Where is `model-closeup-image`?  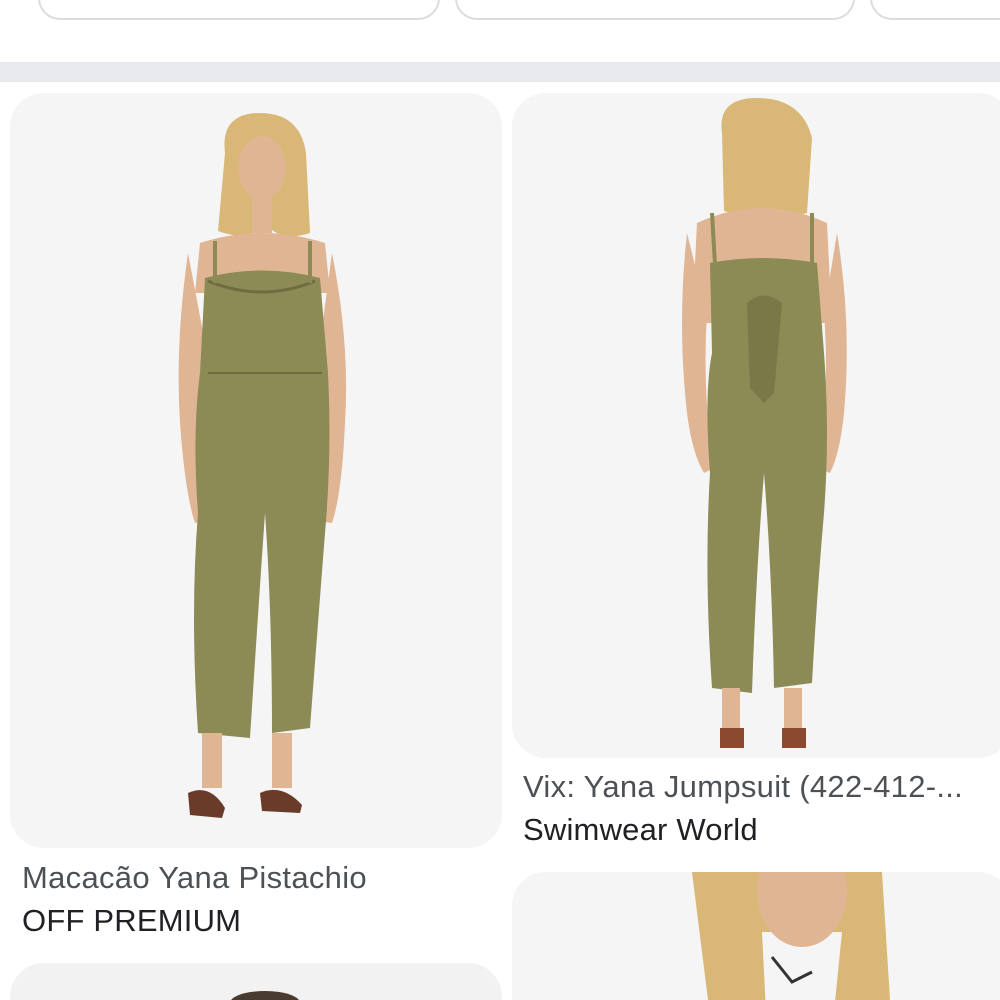 model-closeup-image is located at coordinates (756, 936).